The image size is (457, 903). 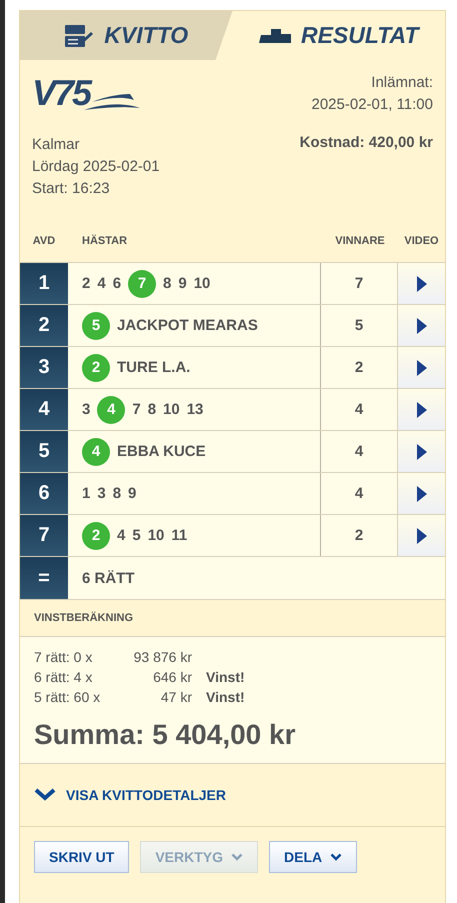 What do you see at coordinates (44, 325) in the screenshot?
I see `leg-number: 2` at bounding box center [44, 325].